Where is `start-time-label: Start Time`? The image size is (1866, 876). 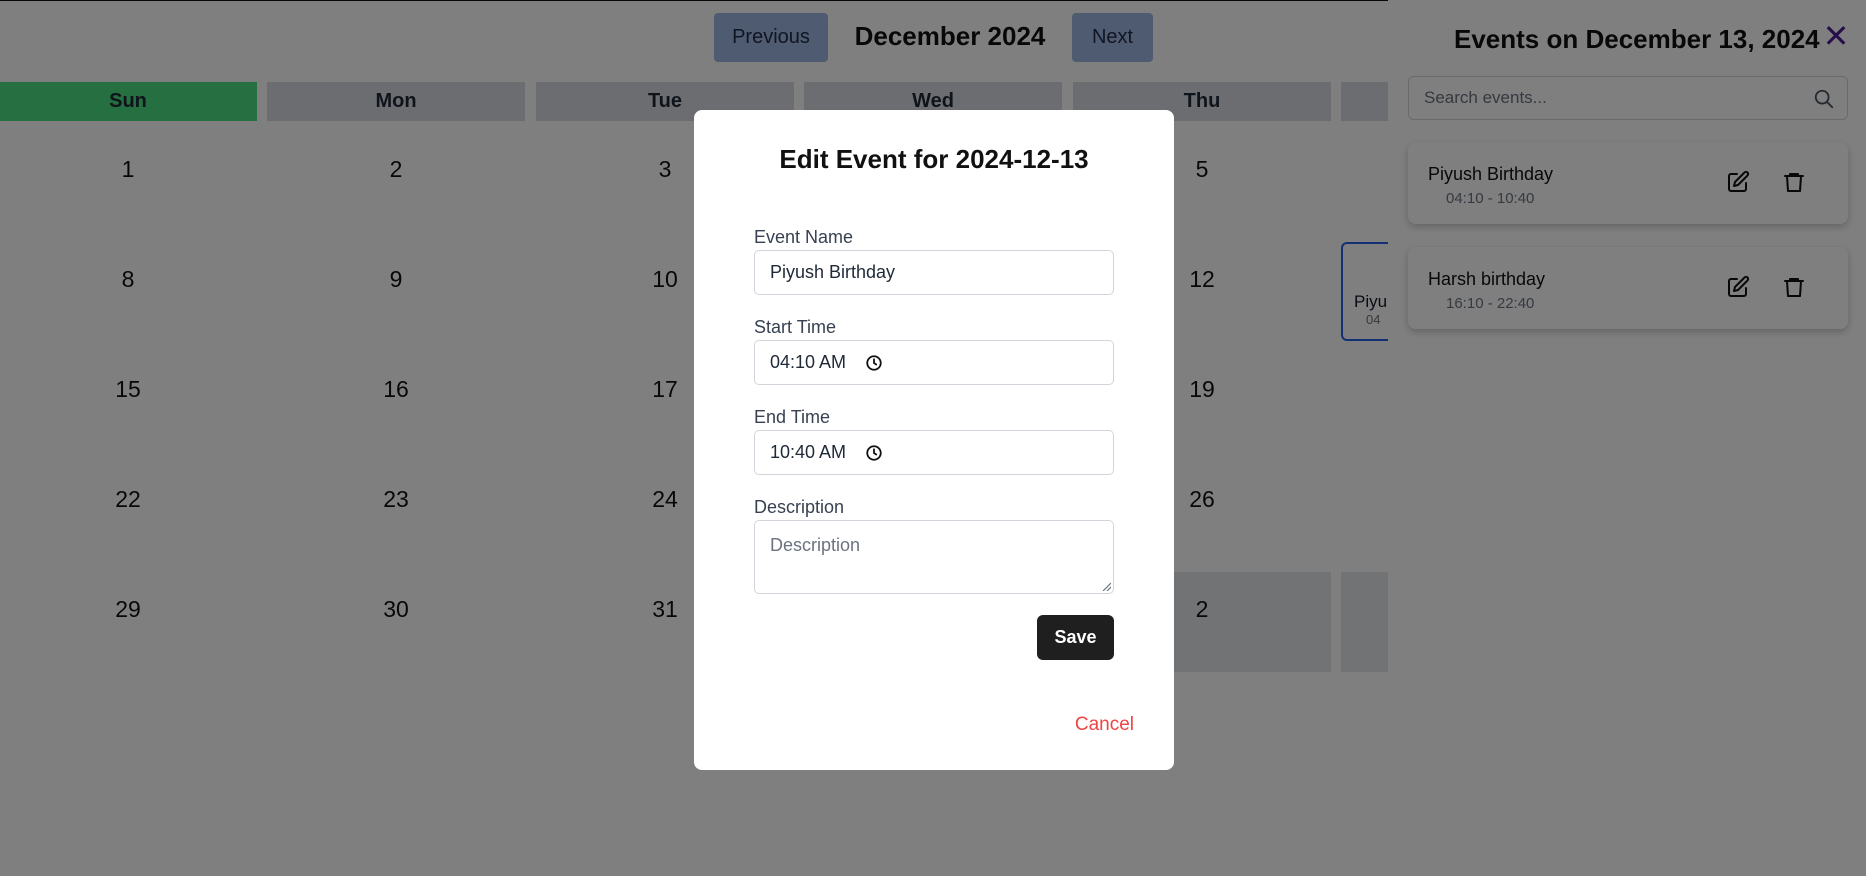
start-time-label: Start Time is located at coordinates (795, 327).